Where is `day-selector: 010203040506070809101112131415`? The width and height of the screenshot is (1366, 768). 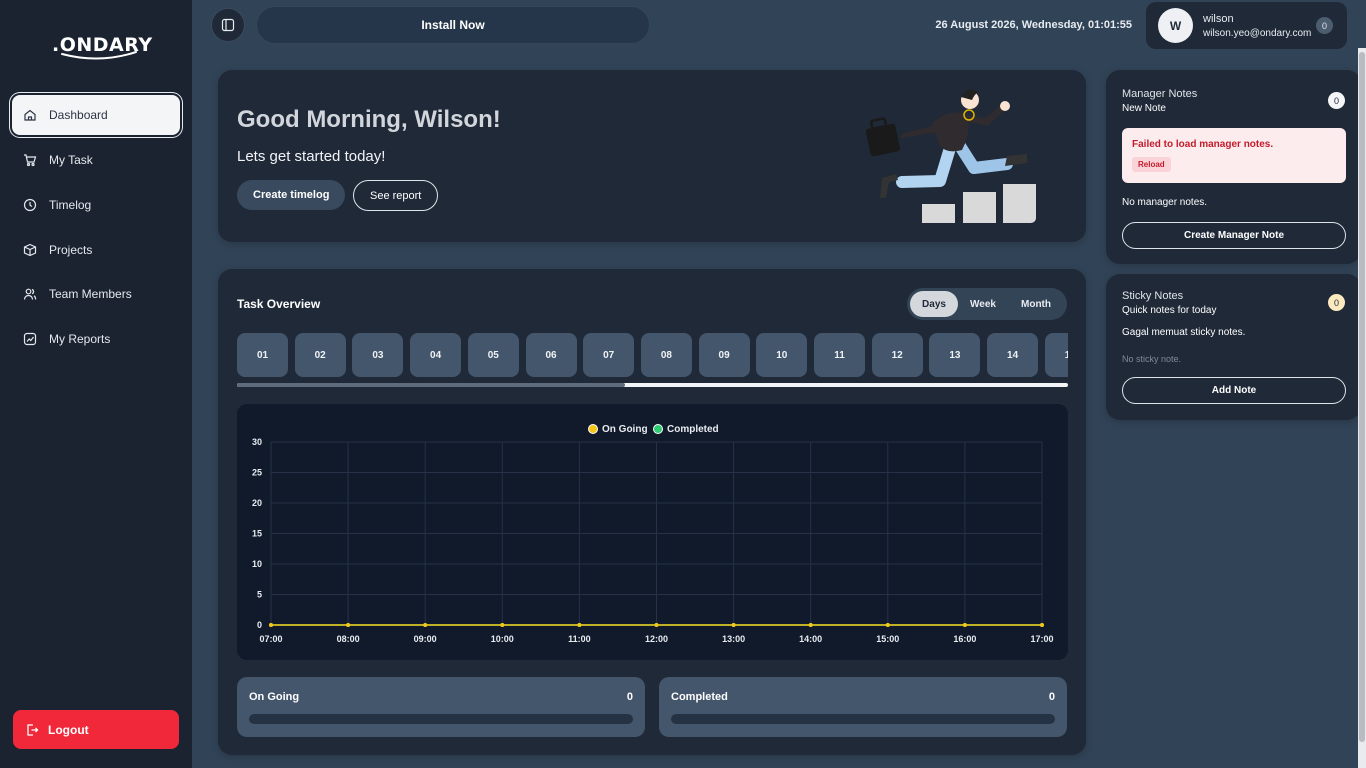 day-selector: 010203040506070809101112131415 is located at coordinates (652, 355).